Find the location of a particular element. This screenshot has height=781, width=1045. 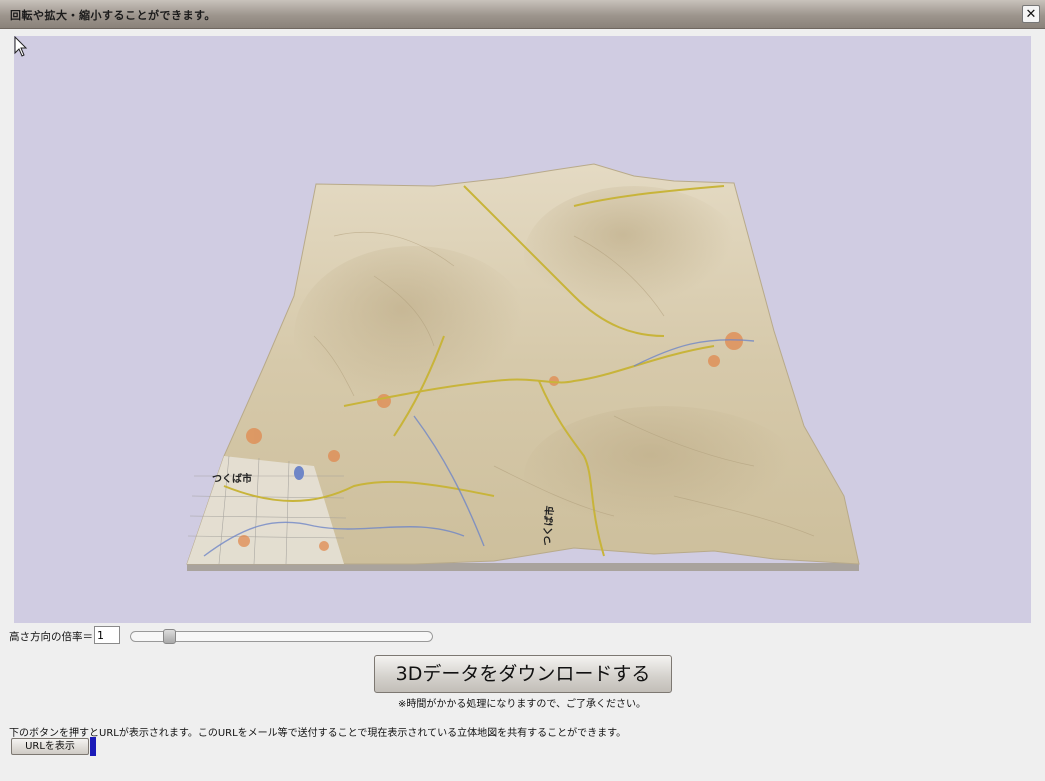

window-title: 回転や拡大・縮小することができます。 is located at coordinates (113, 15).